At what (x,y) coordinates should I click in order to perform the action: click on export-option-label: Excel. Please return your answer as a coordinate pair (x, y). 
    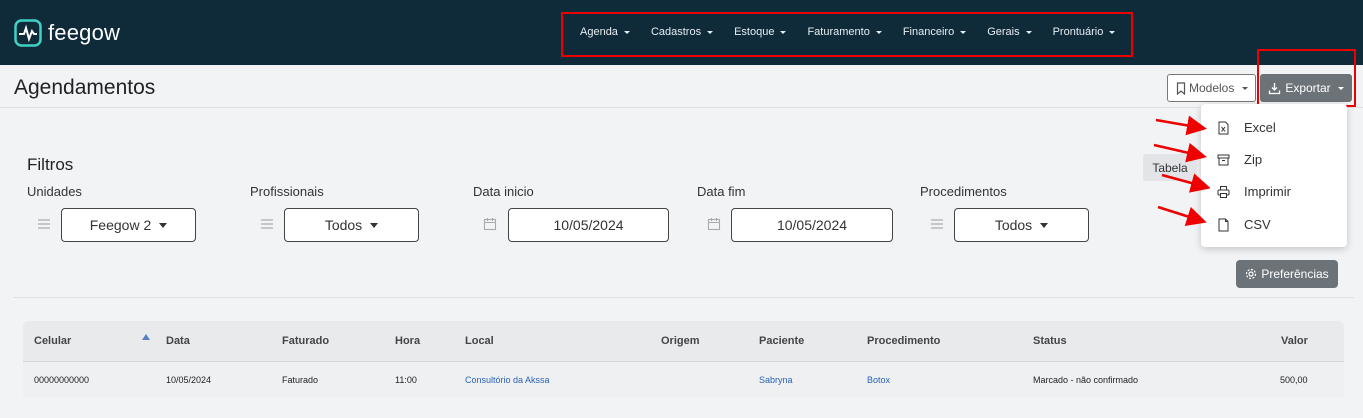
    Looking at the image, I should click on (1260, 127).